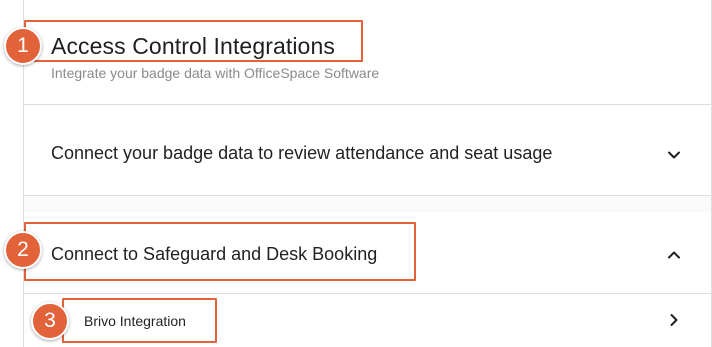  What do you see at coordinates (23, 46) in the screenshot?
I see `step-badge: 1` at bounding box center [23, 46].